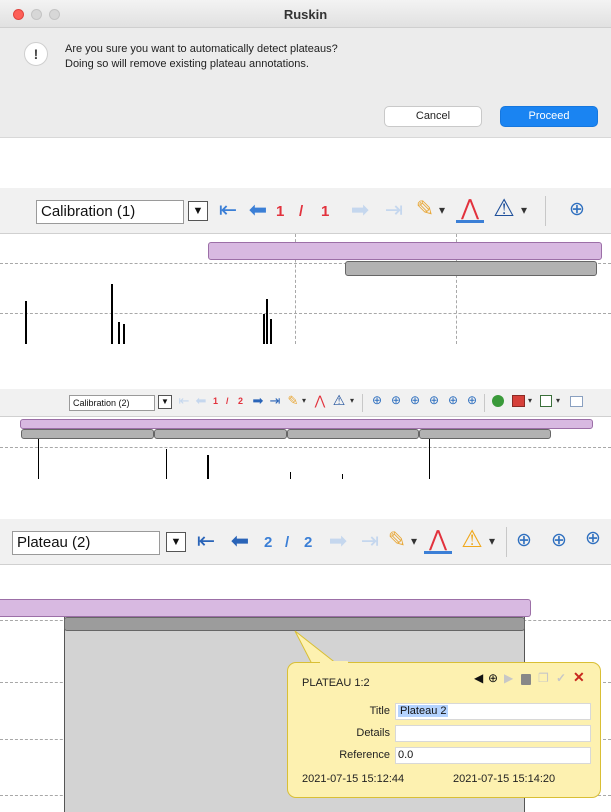  Describe the element at coordinates (334, 663) in the screenshot. I see `pointer-joint` at that location.